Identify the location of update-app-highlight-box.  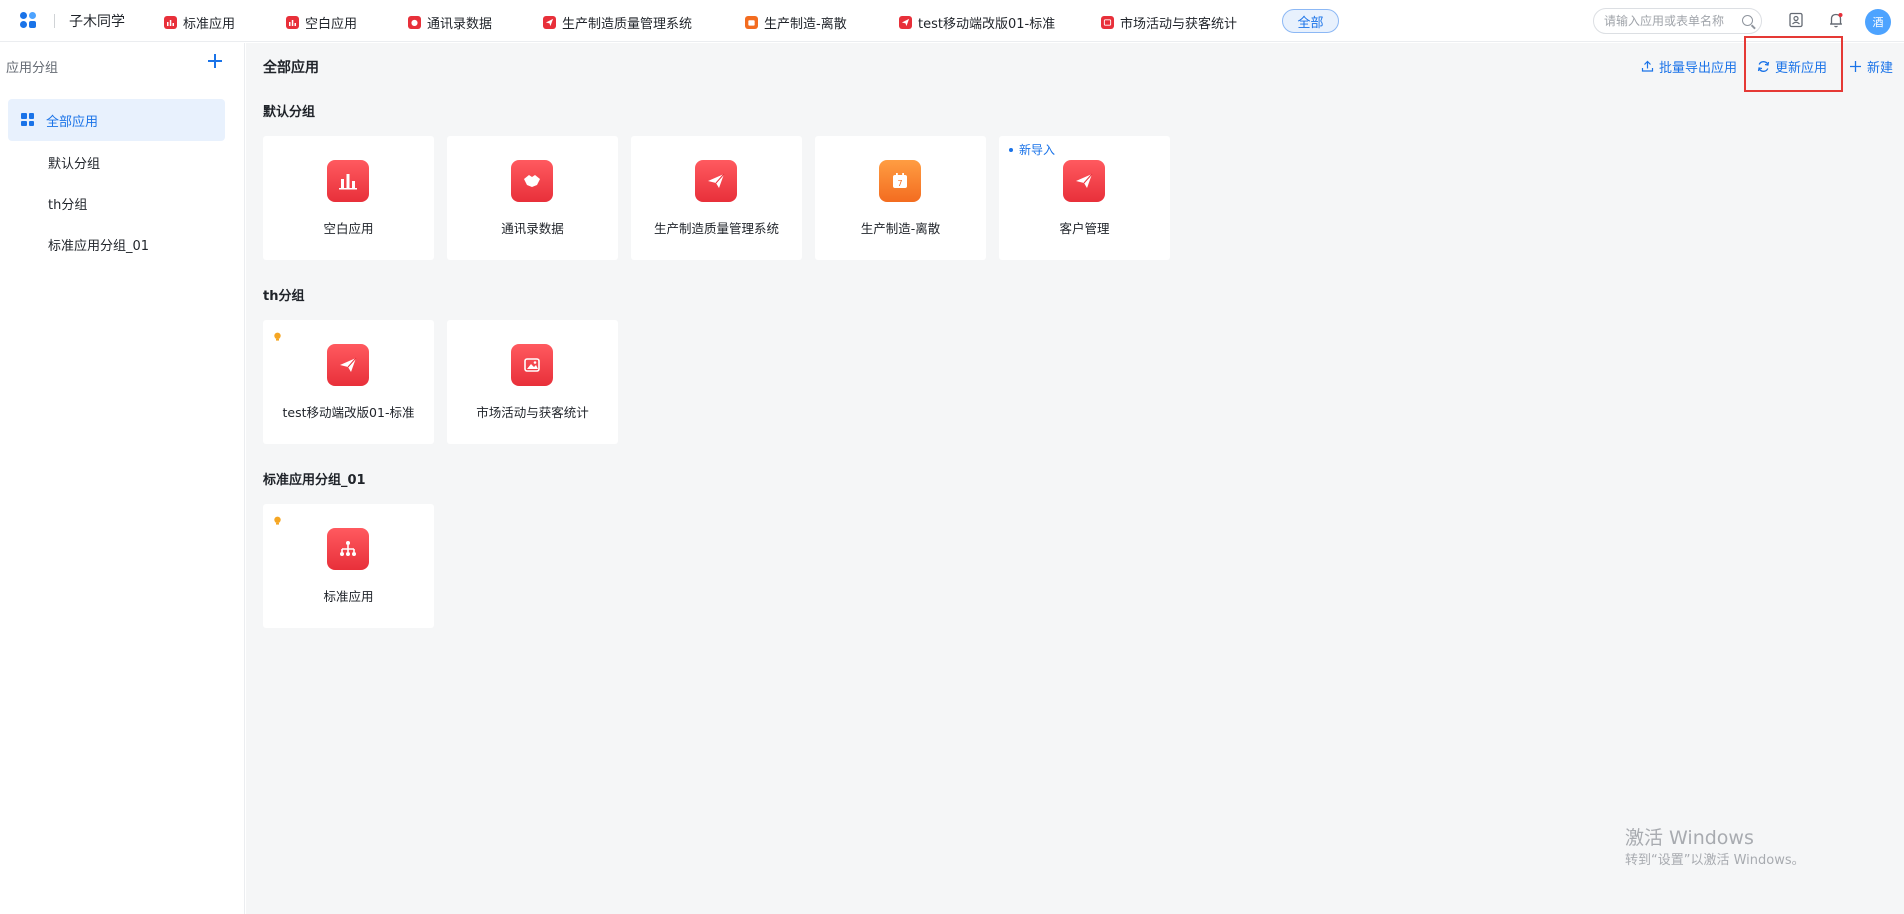
(1793, 64).